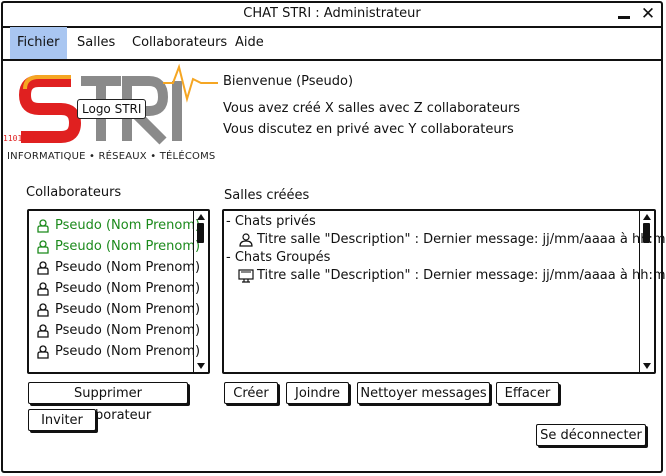  What do you see at coordinates (20, 138) in the screenshot?
I see `logo-binary: 1101100` at bounding box center [20, 138].